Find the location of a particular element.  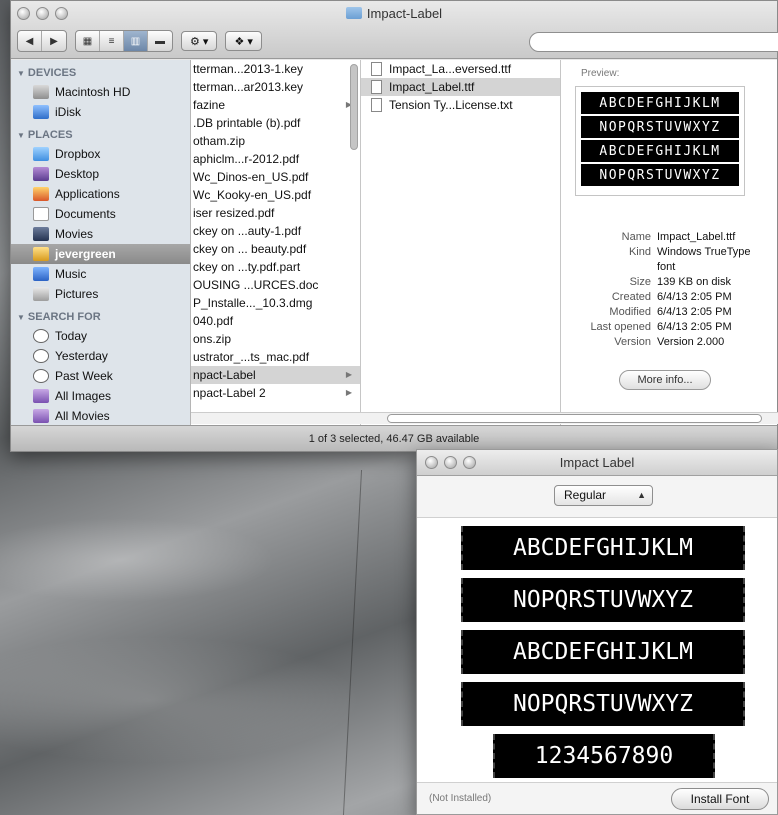

info-row: Kind Windows TrueType font is located at coordinates (689, 259).